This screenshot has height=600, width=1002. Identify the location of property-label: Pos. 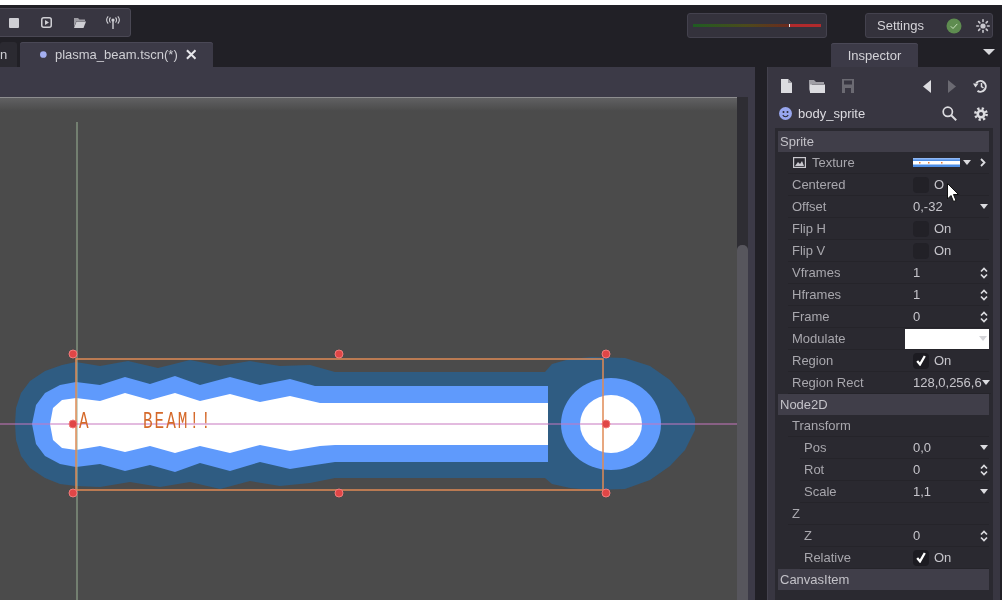
(815, 447).